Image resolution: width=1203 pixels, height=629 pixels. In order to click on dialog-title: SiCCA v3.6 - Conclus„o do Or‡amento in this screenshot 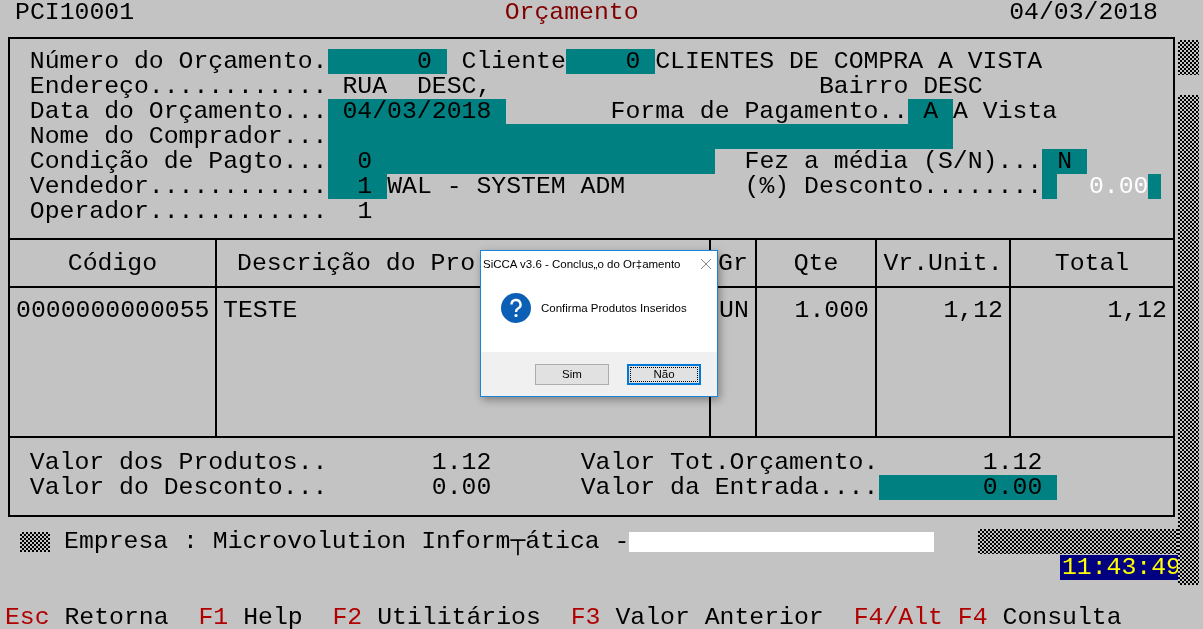, I will do `click(582, 264)`.